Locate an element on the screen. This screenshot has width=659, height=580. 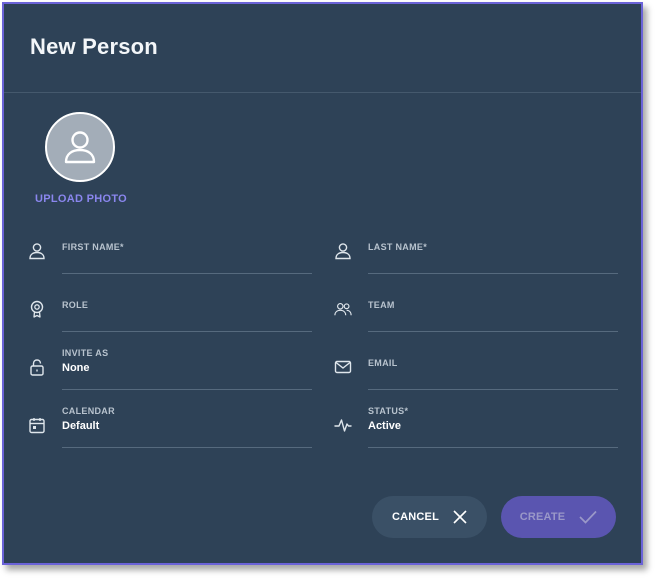
last-name-field: LAST NAME* is located at coordinates (476, 251).